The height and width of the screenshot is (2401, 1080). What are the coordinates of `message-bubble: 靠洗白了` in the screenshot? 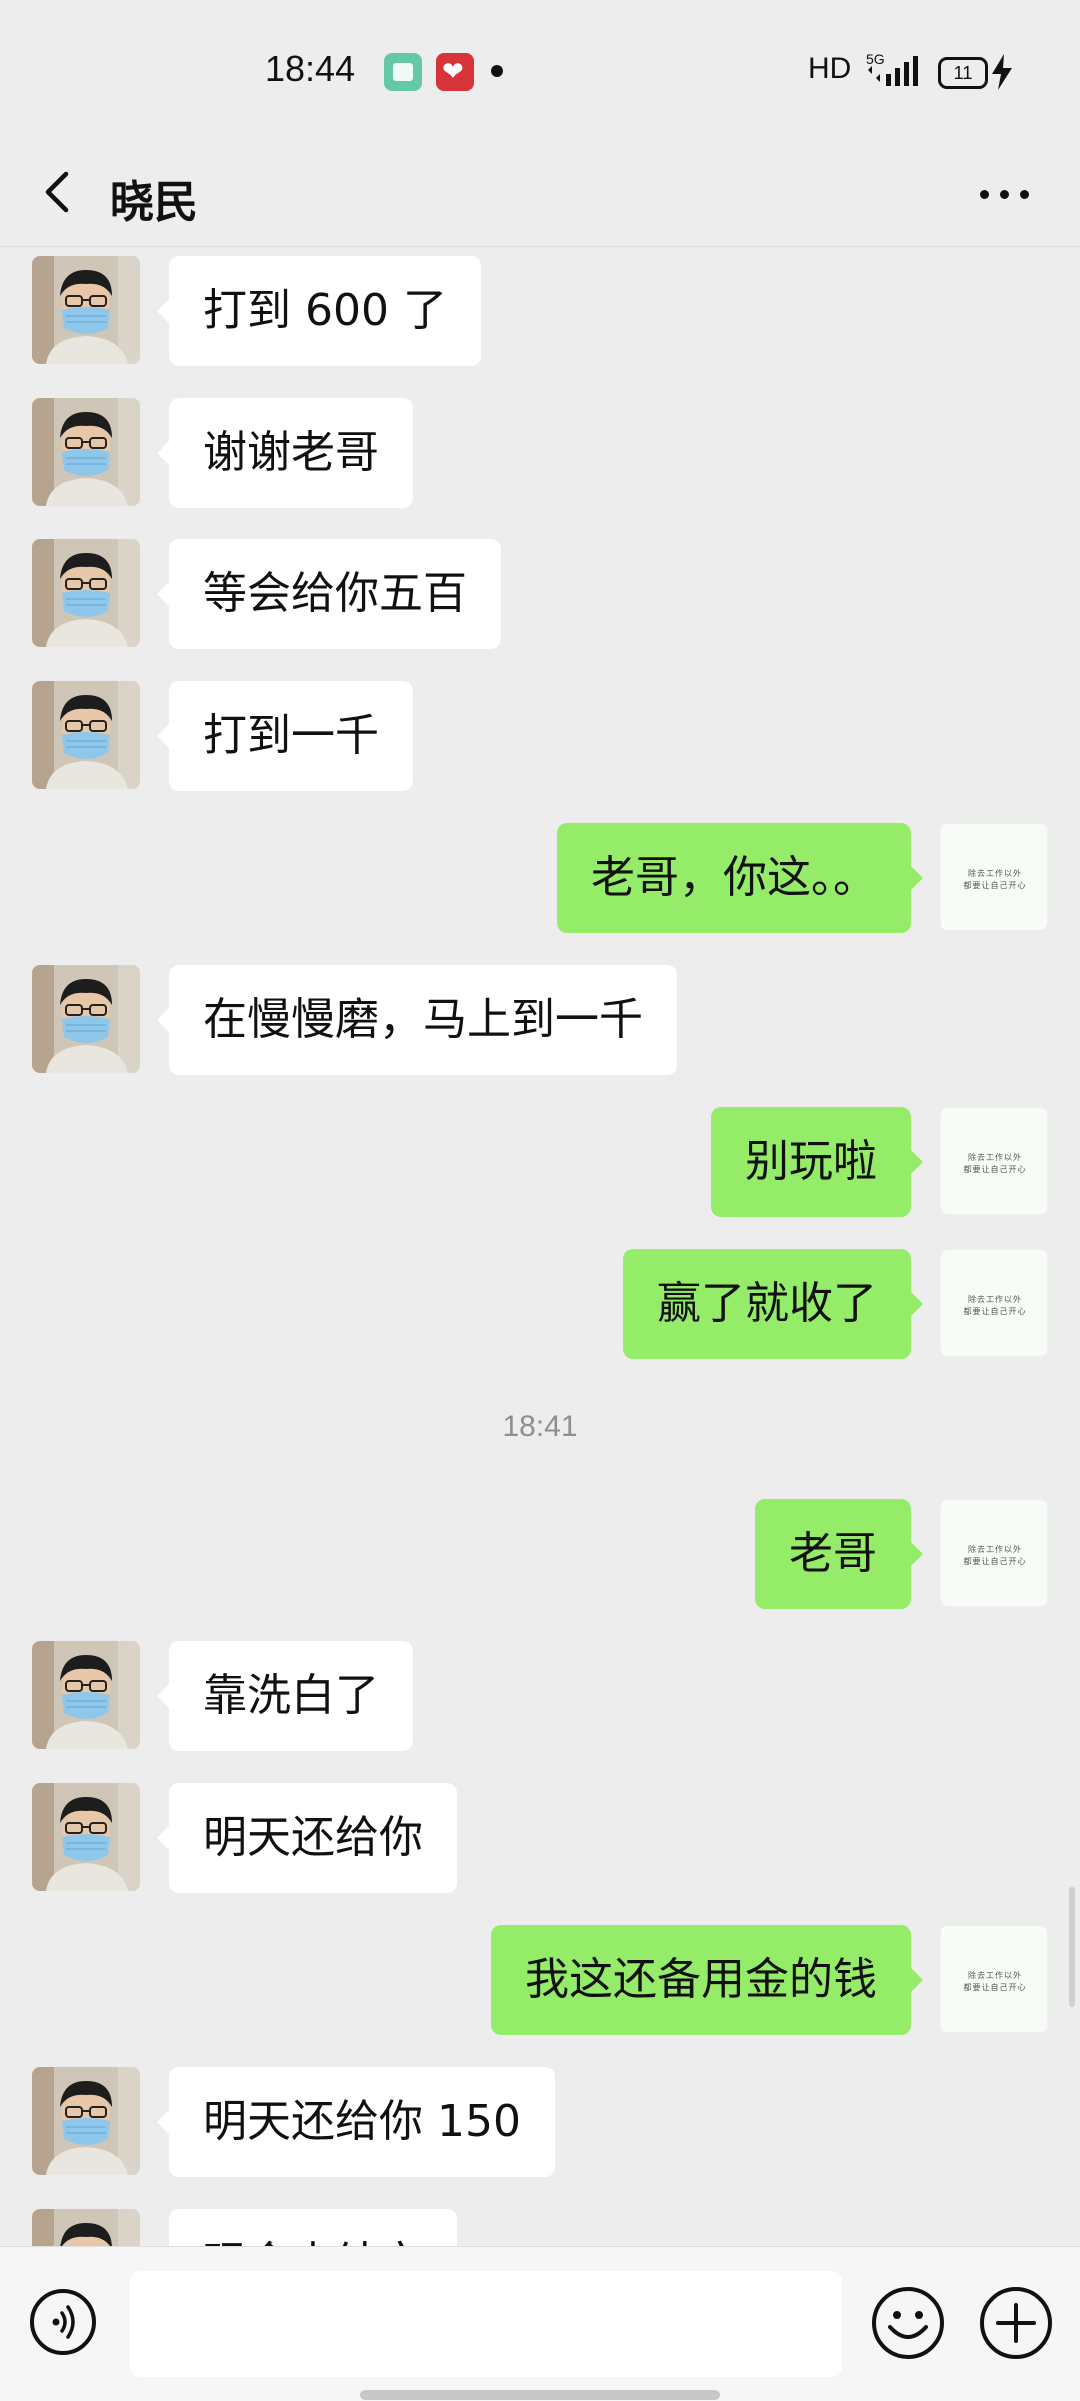 It's located at (285, 1696).